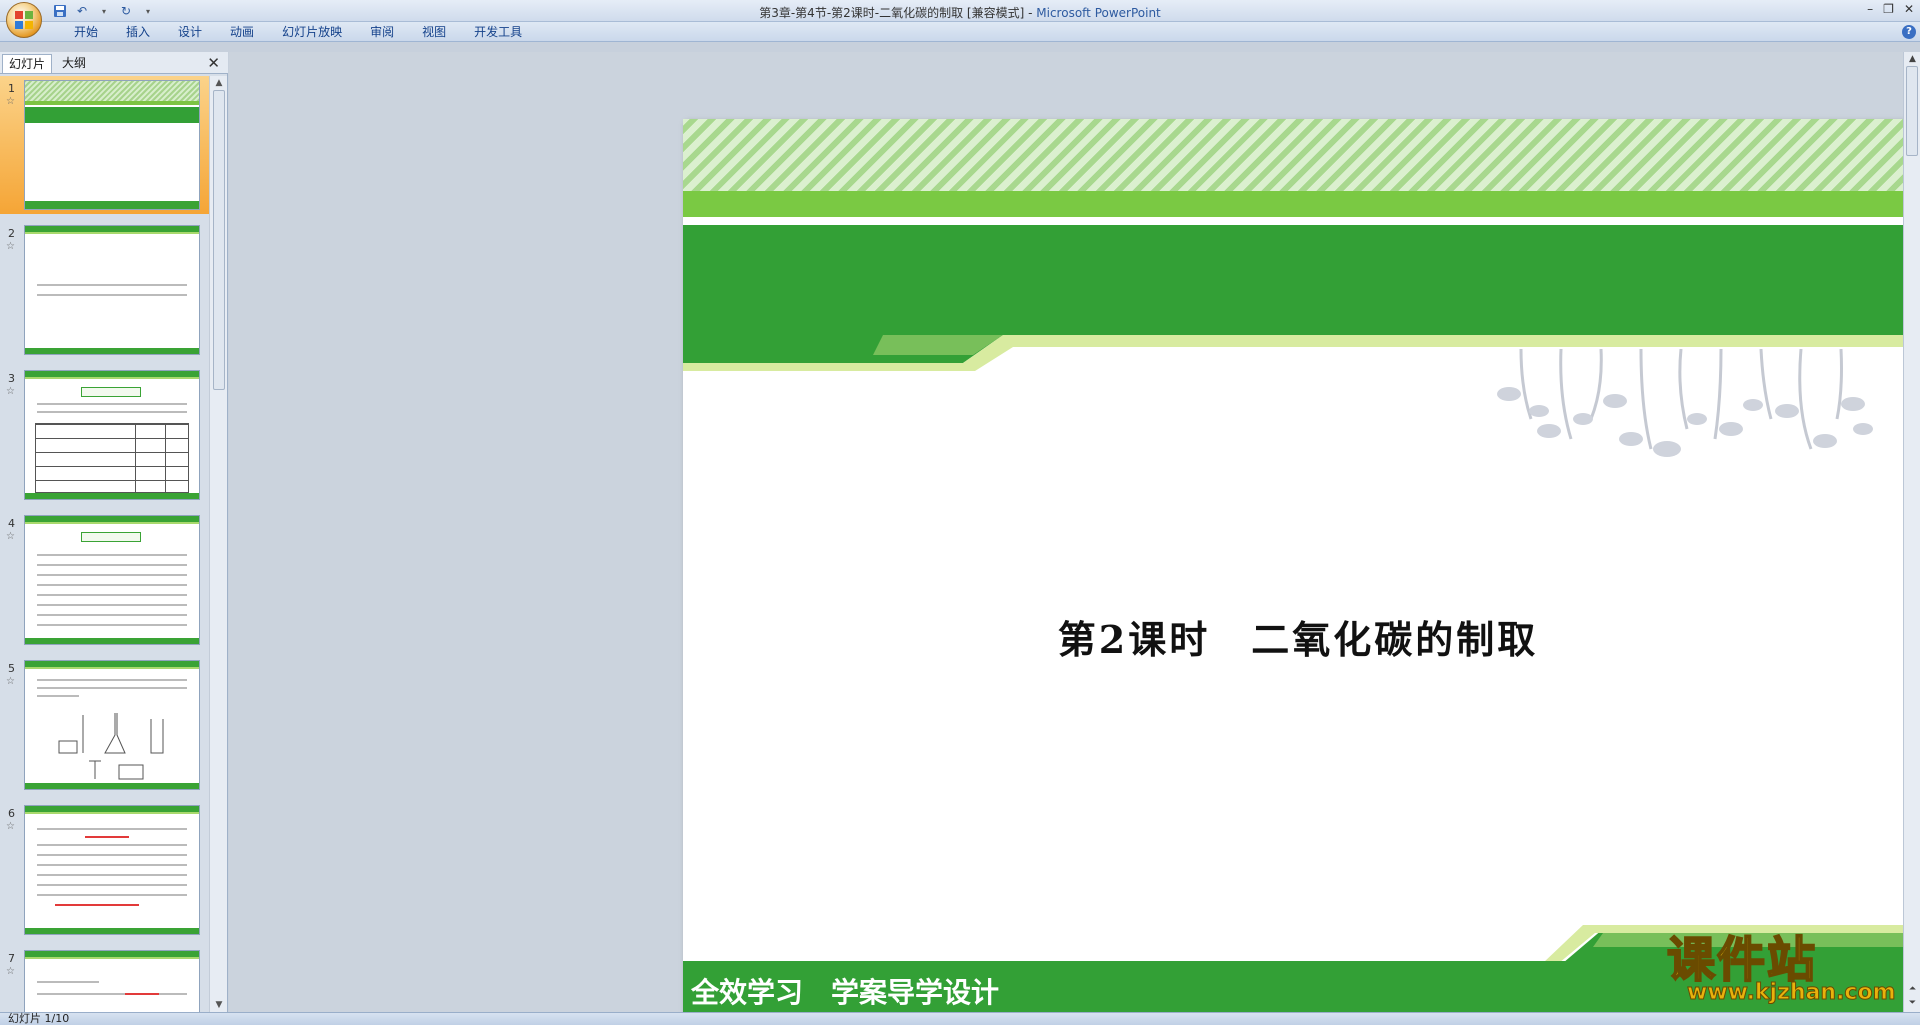 This screenshot has height=1025, width=1920. I want to click on slide-counter: 幻灯片 1/10, so click(39, 1018).